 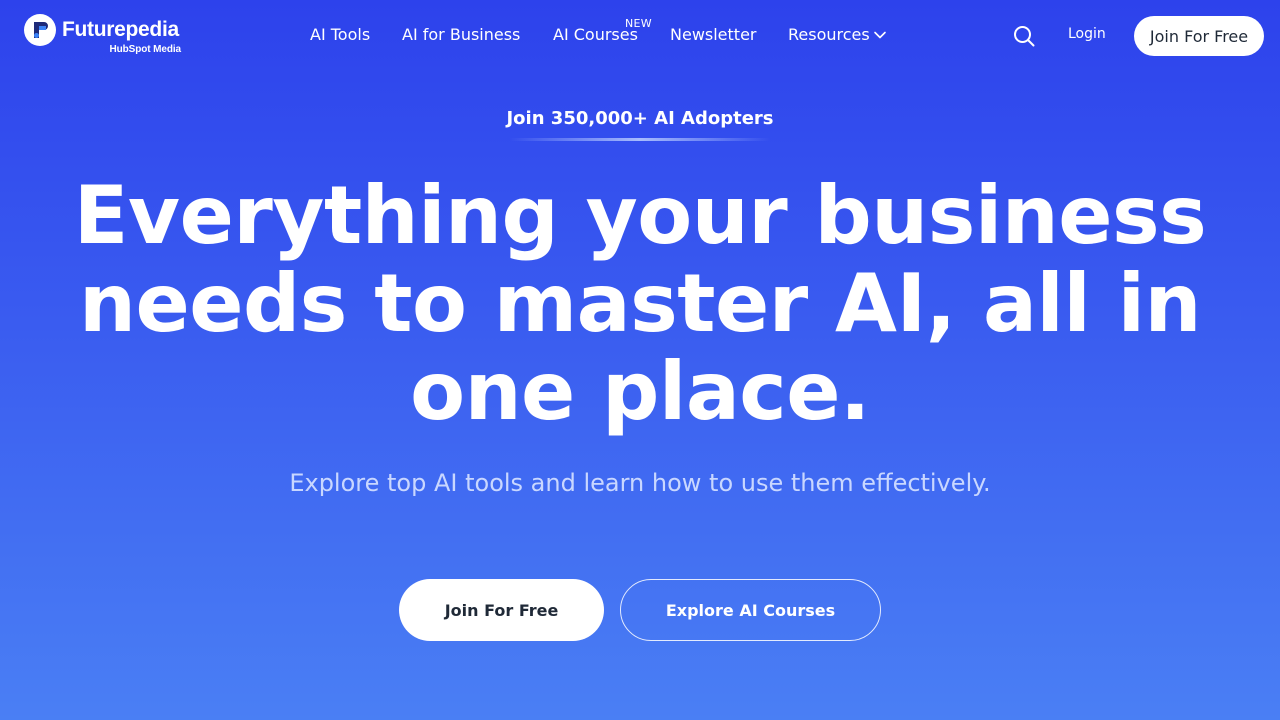 What do you see at coordinates (40, 30) in the screenshot?
I see `futurepedia-logo-icon` at bounding box center [40, 30].